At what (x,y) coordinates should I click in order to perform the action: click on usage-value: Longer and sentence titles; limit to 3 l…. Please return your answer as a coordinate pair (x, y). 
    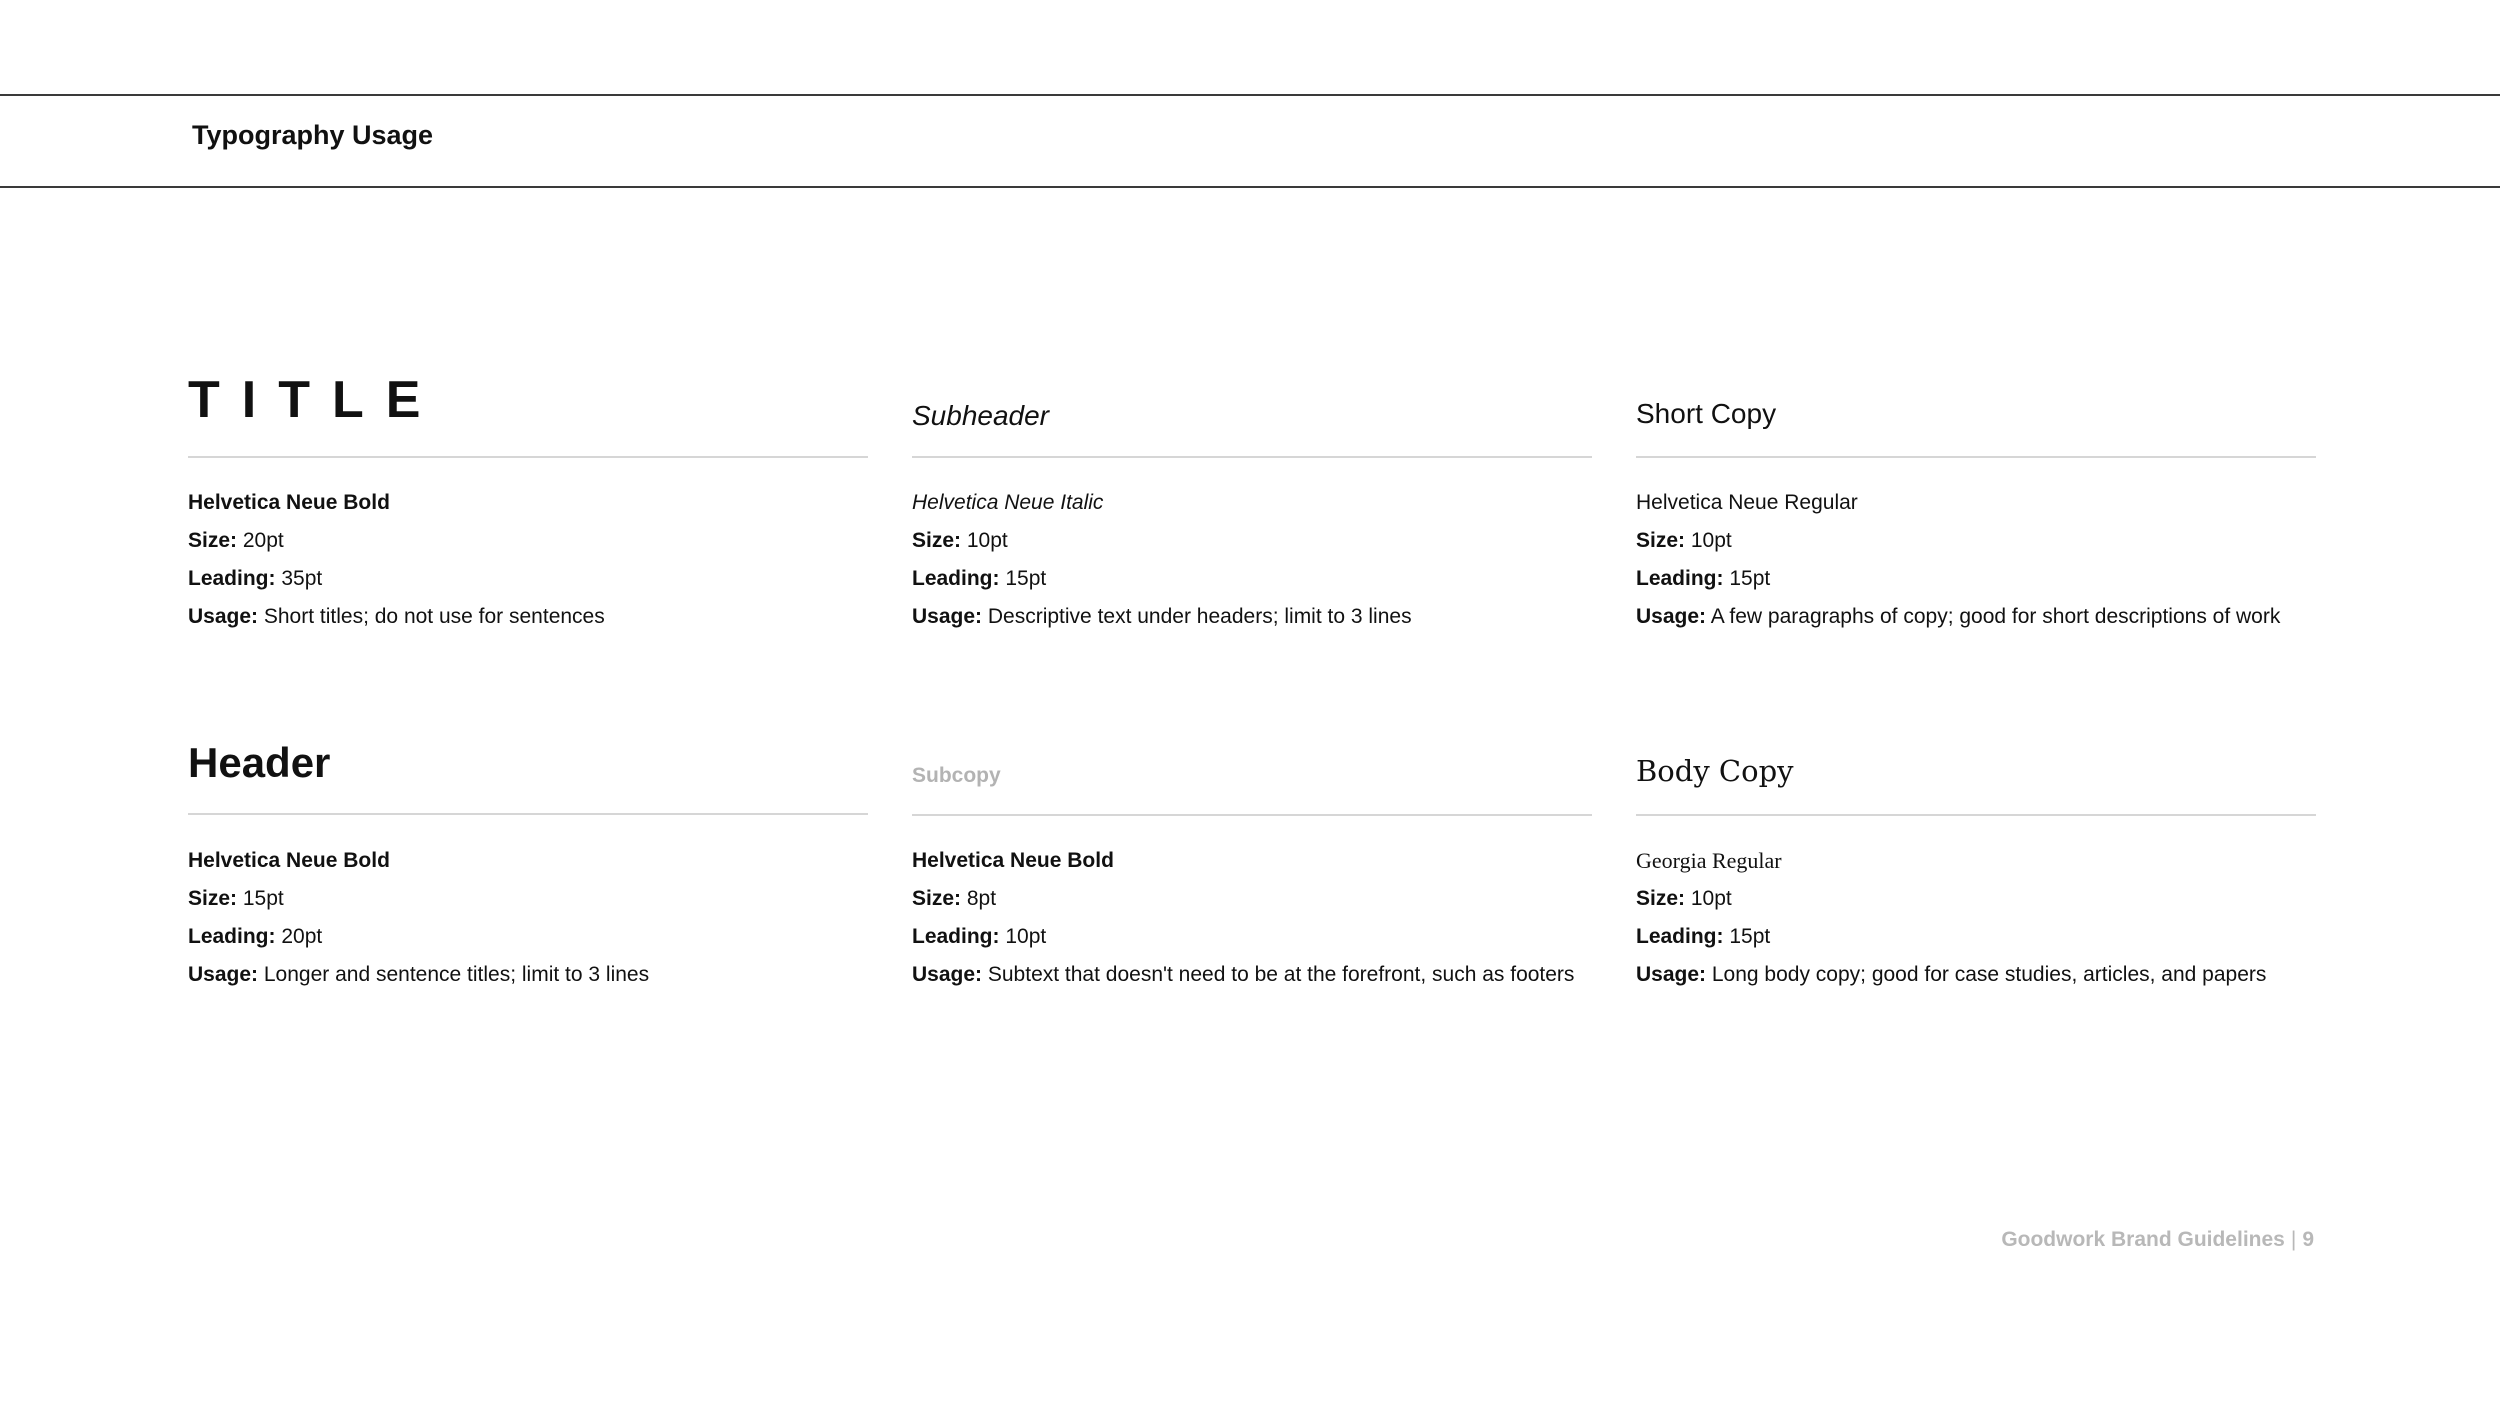
    Looking at the image, I should click on (456, 974).